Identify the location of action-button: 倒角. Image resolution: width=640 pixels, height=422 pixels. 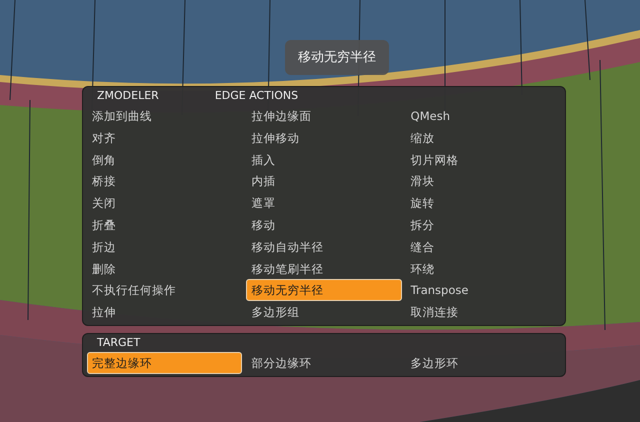
(164, 159).